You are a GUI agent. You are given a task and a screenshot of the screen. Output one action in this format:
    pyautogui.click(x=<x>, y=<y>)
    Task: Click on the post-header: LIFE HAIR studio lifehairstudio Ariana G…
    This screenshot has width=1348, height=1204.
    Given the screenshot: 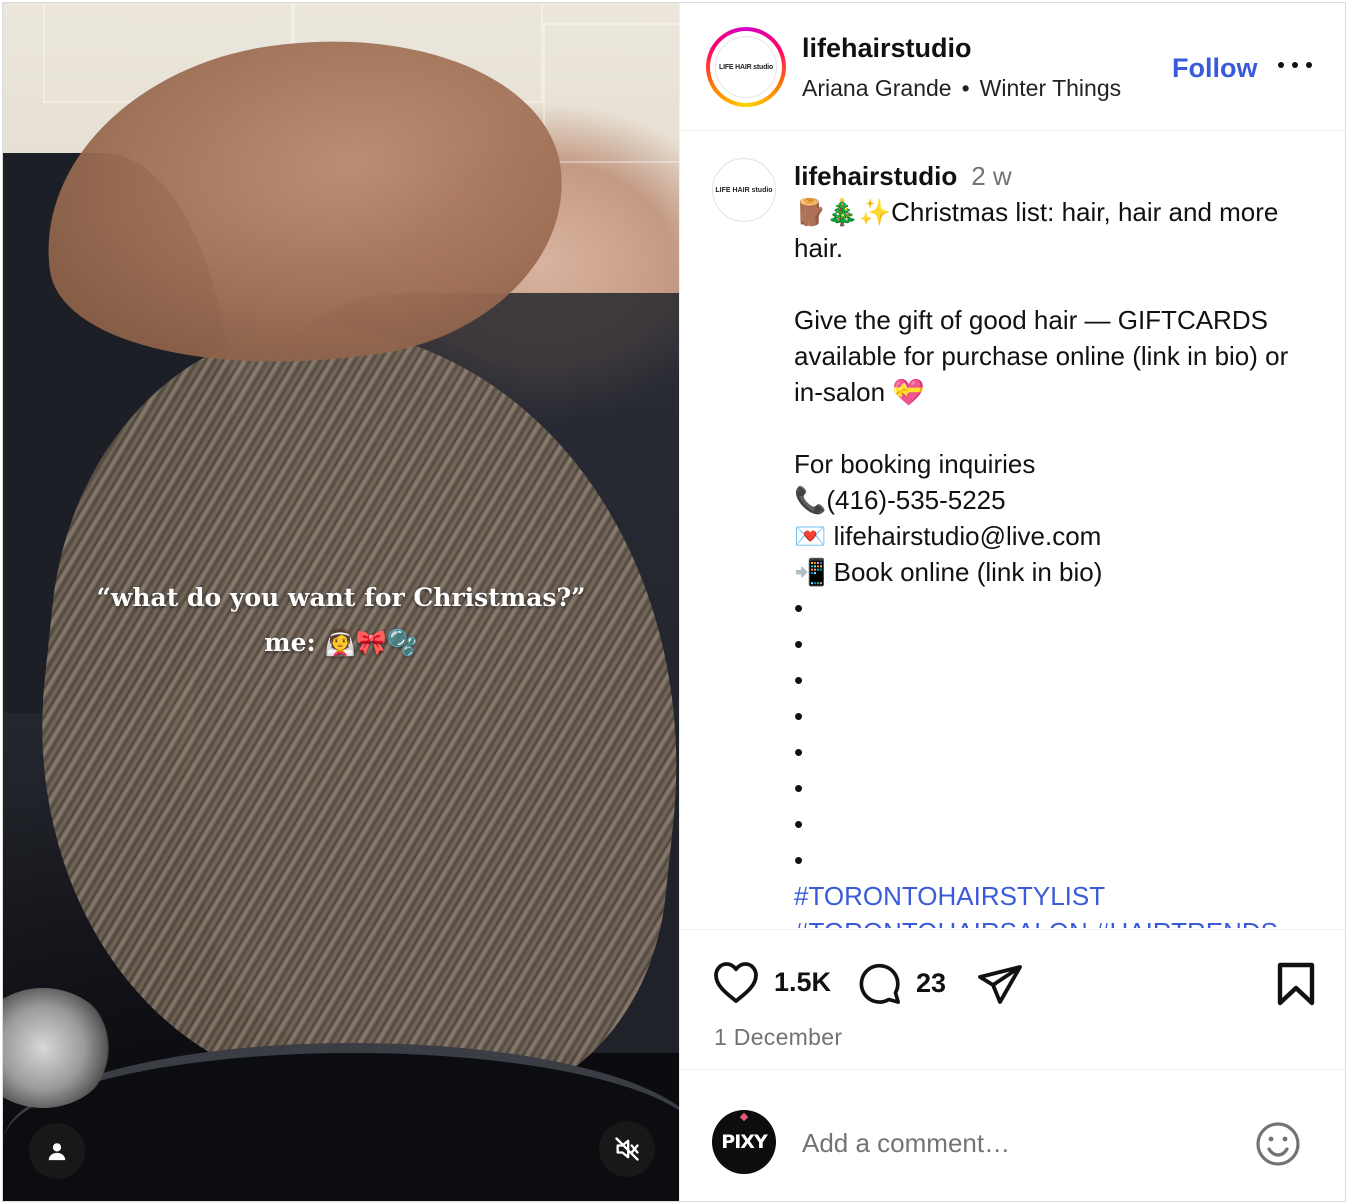 What is the action you would take?
    pyautogui.click(x=1013, y=67)
    